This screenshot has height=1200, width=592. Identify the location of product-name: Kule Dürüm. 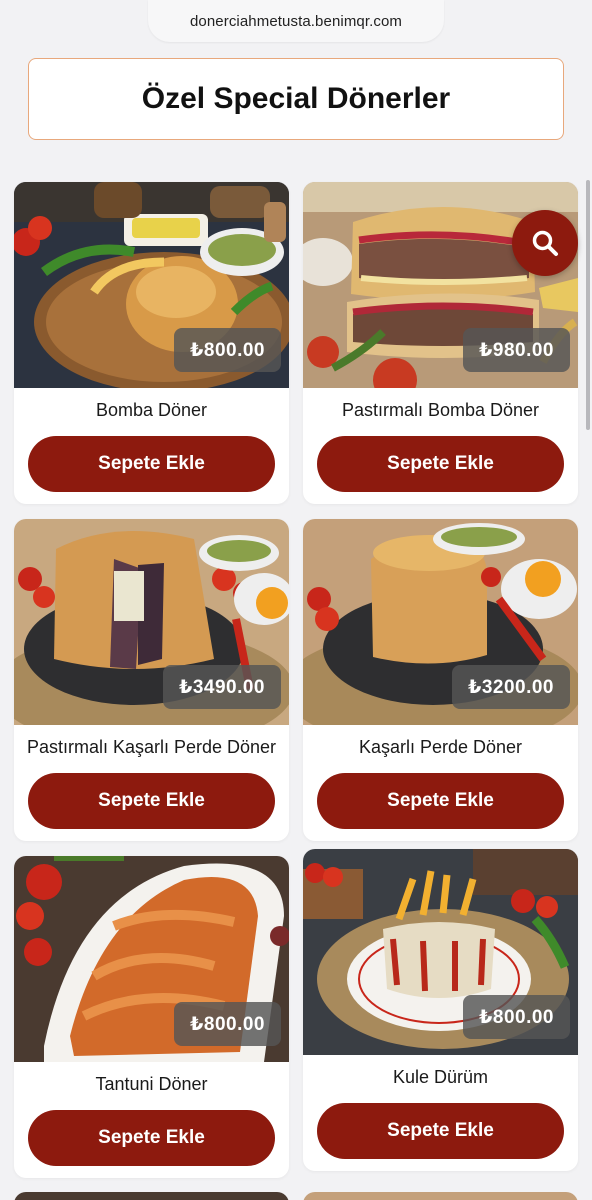
(440, 1077).